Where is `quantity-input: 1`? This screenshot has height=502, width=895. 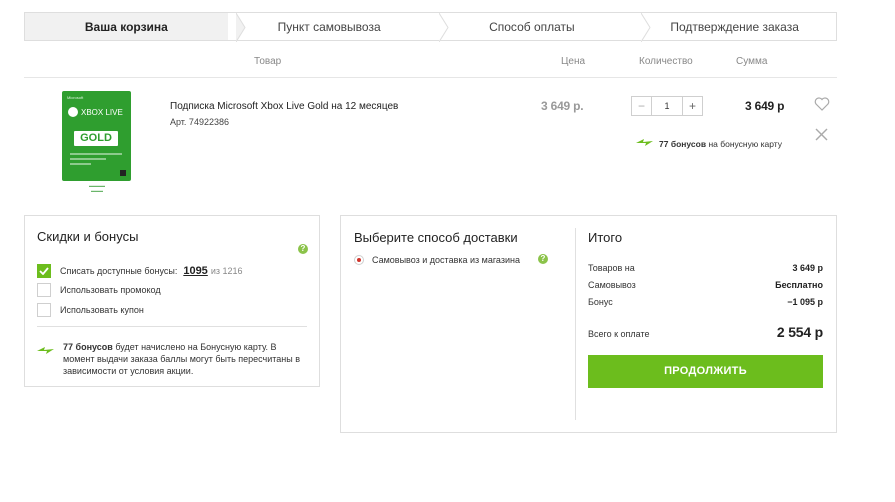
quantity-input: 1 is located at coordinates (667, 106).